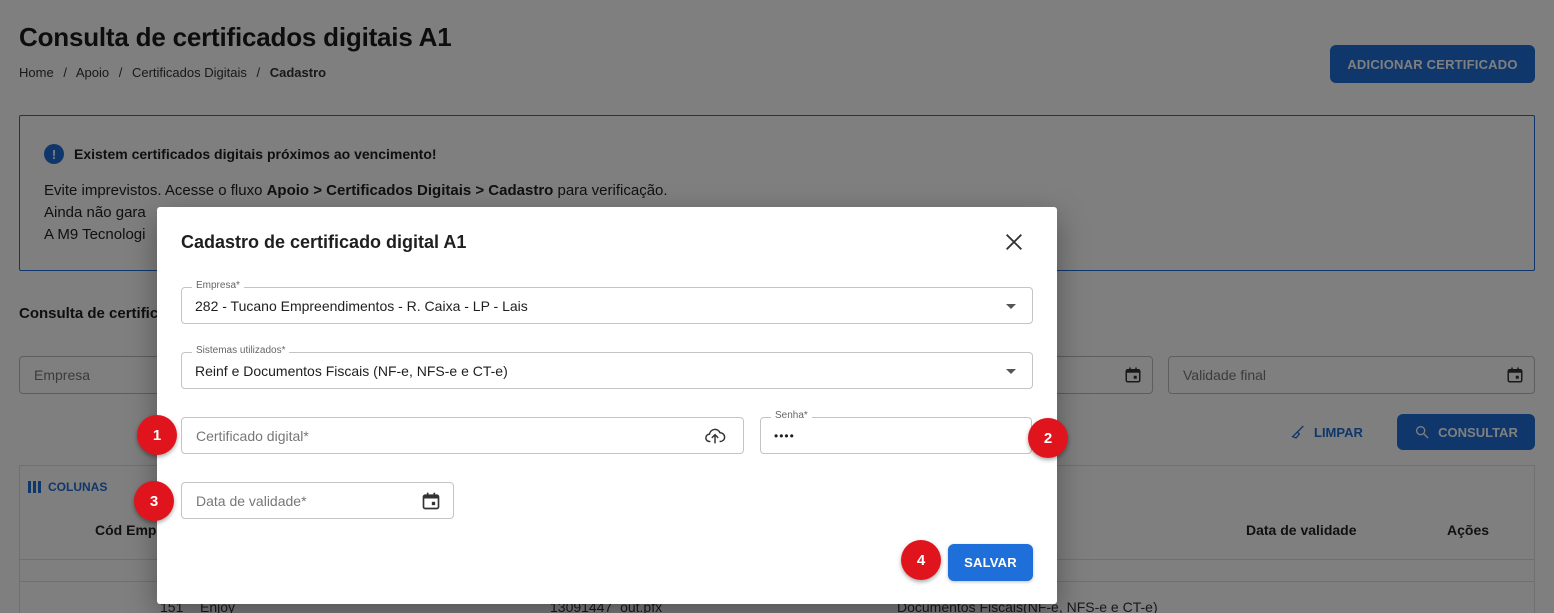 The width and height of the screenshot is (1554, 613). I want to click on password-field: Senha* ••••, so click(896, 432).